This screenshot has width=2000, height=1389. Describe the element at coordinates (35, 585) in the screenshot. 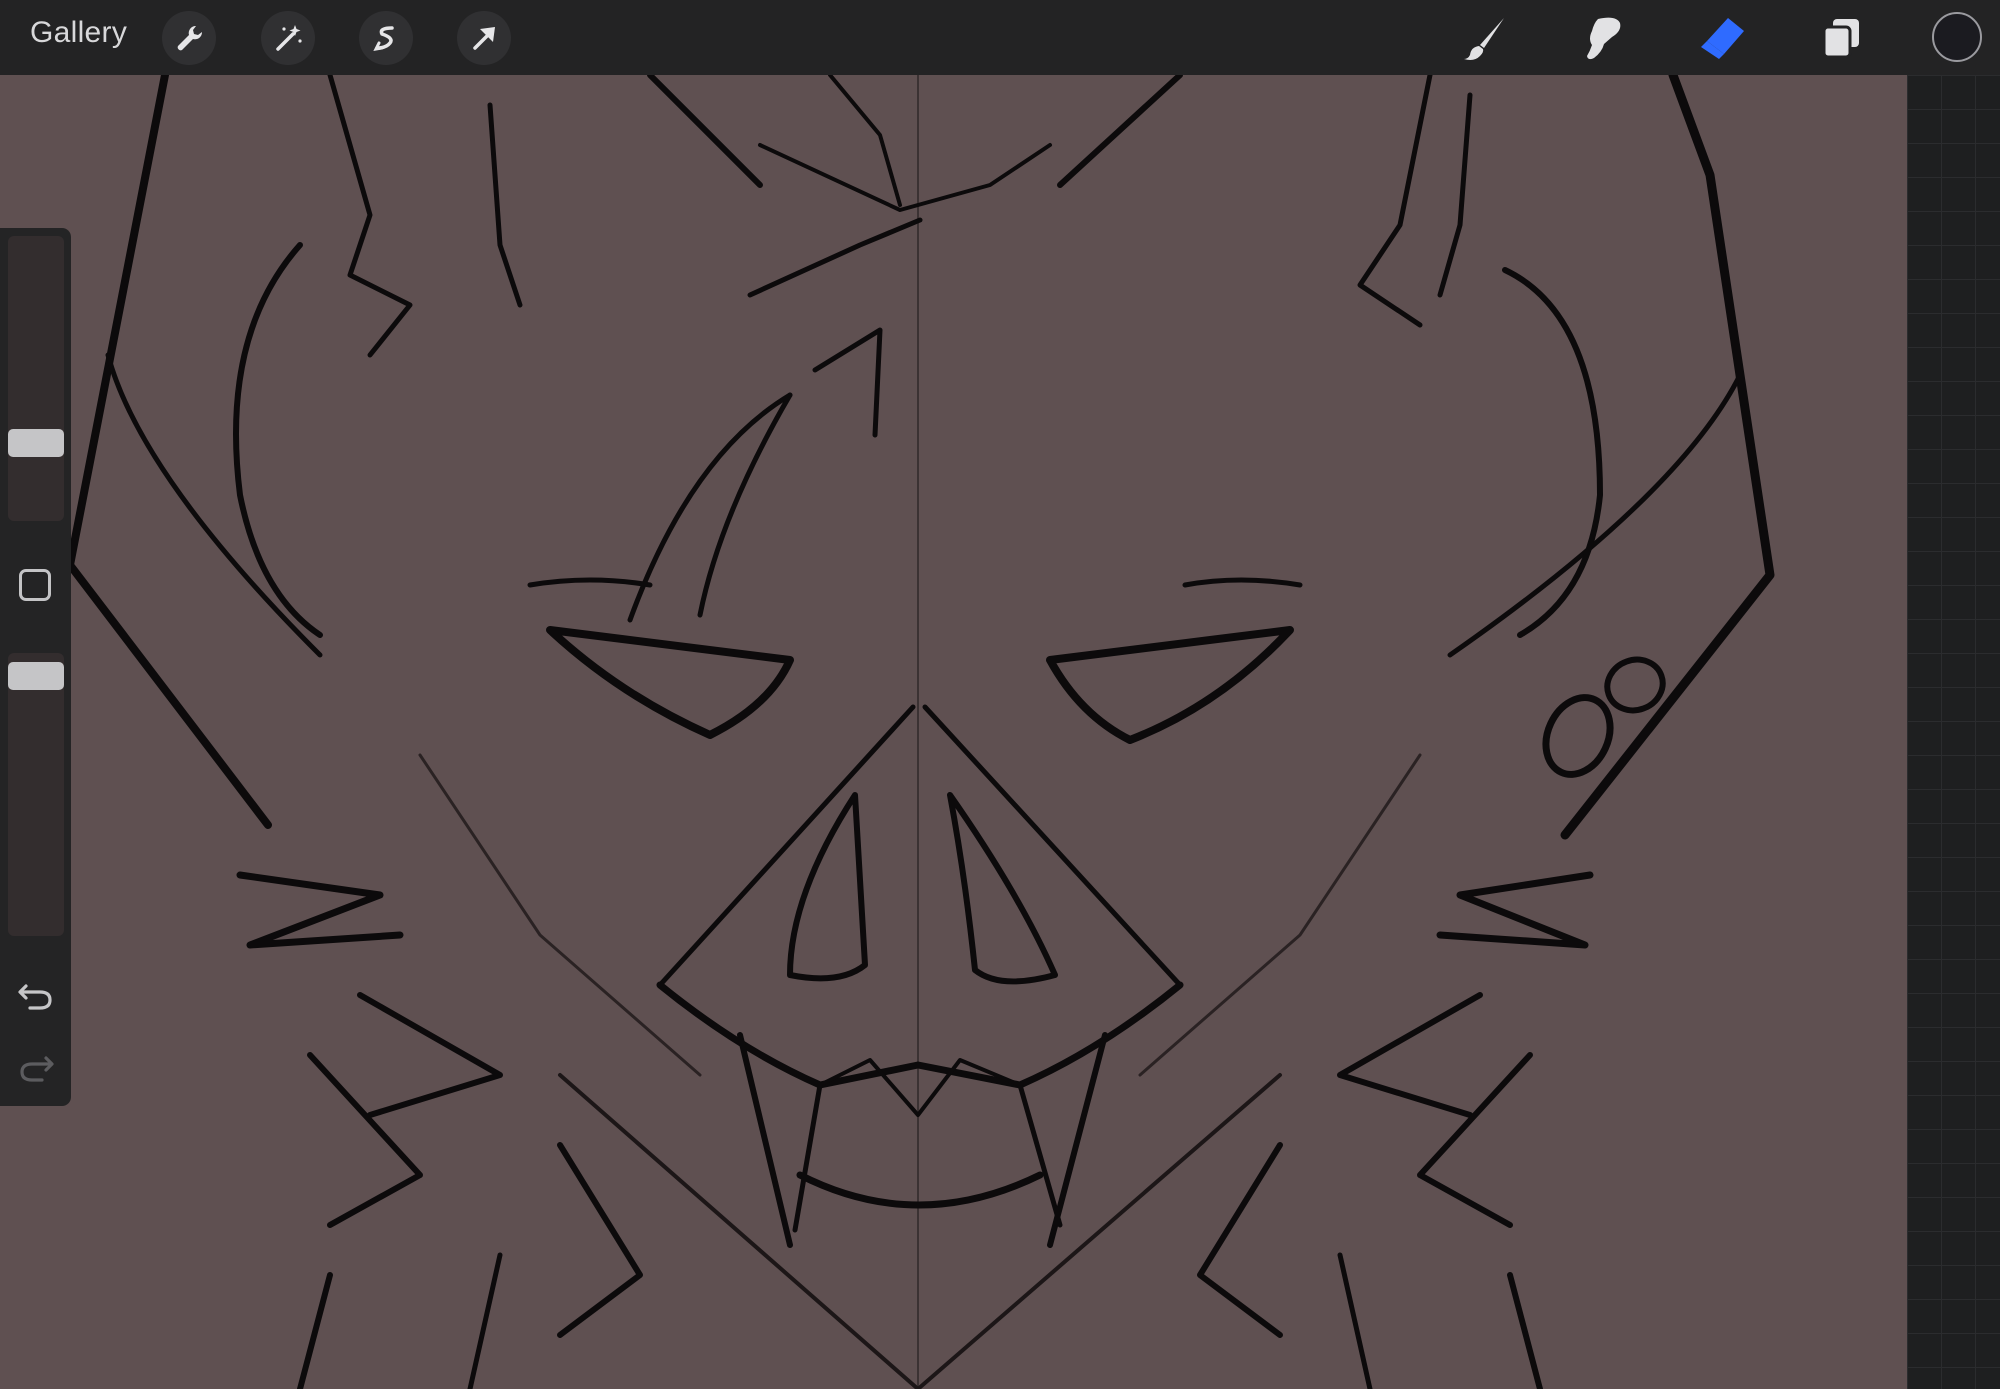

I see `modify-button` at that location.